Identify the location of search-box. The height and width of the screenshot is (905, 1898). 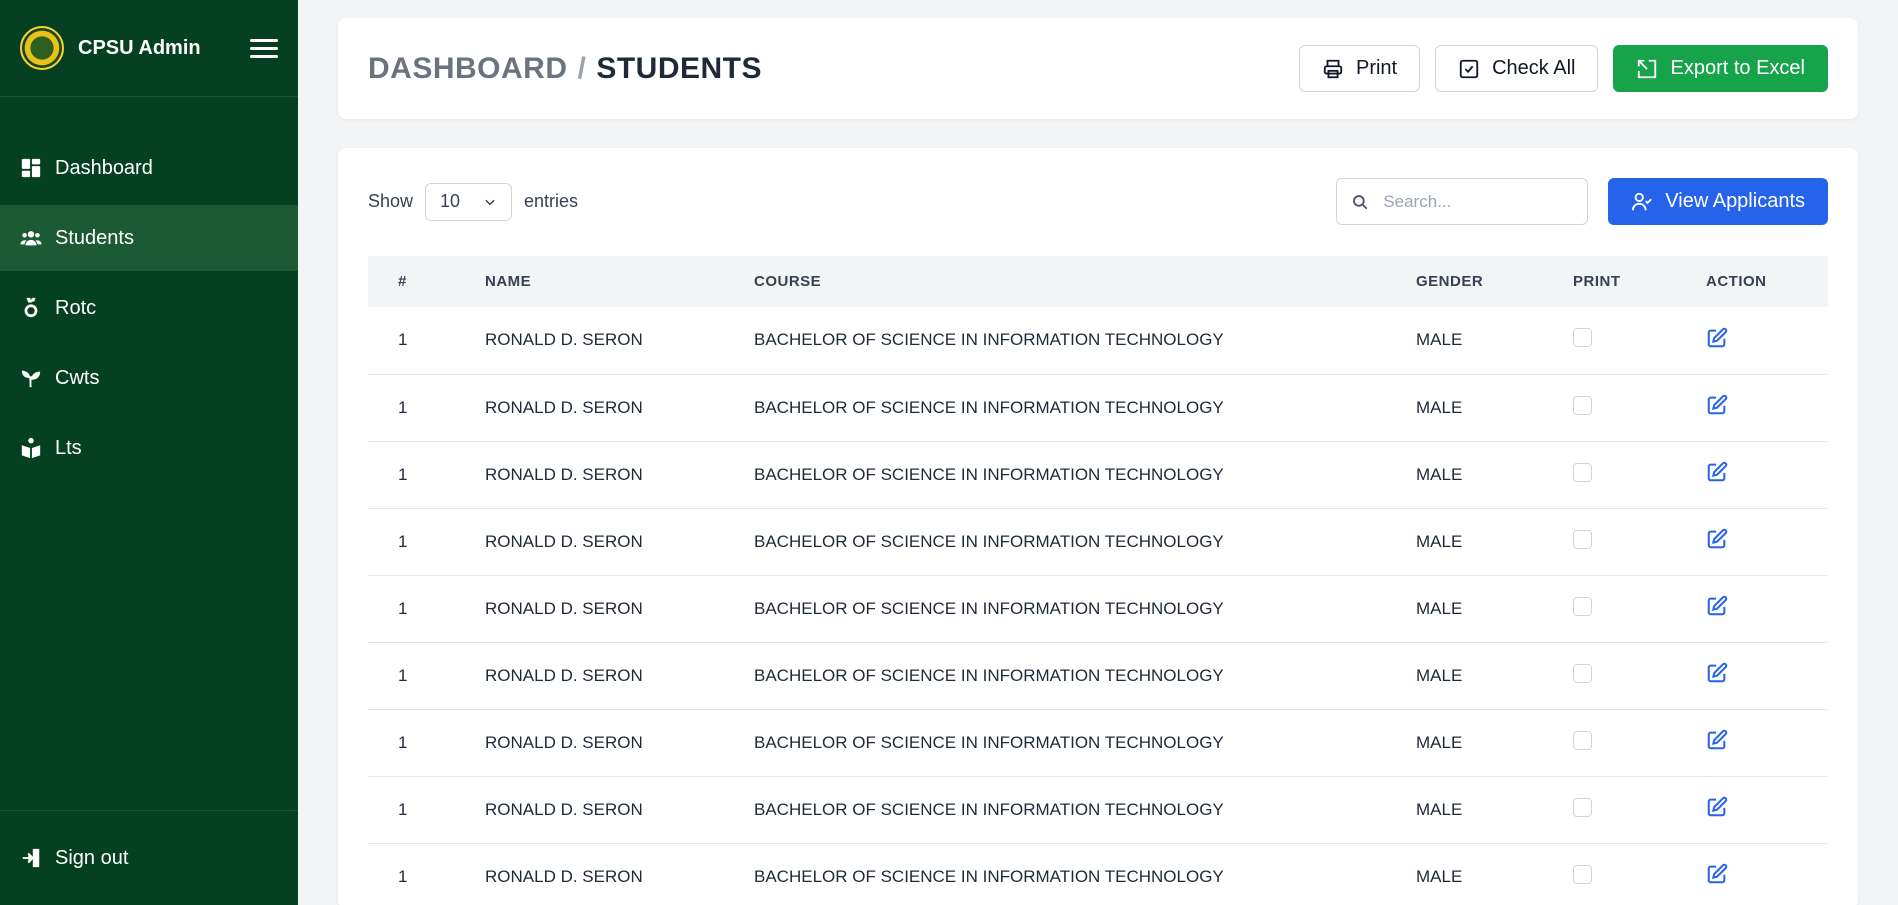
(1462, 201).